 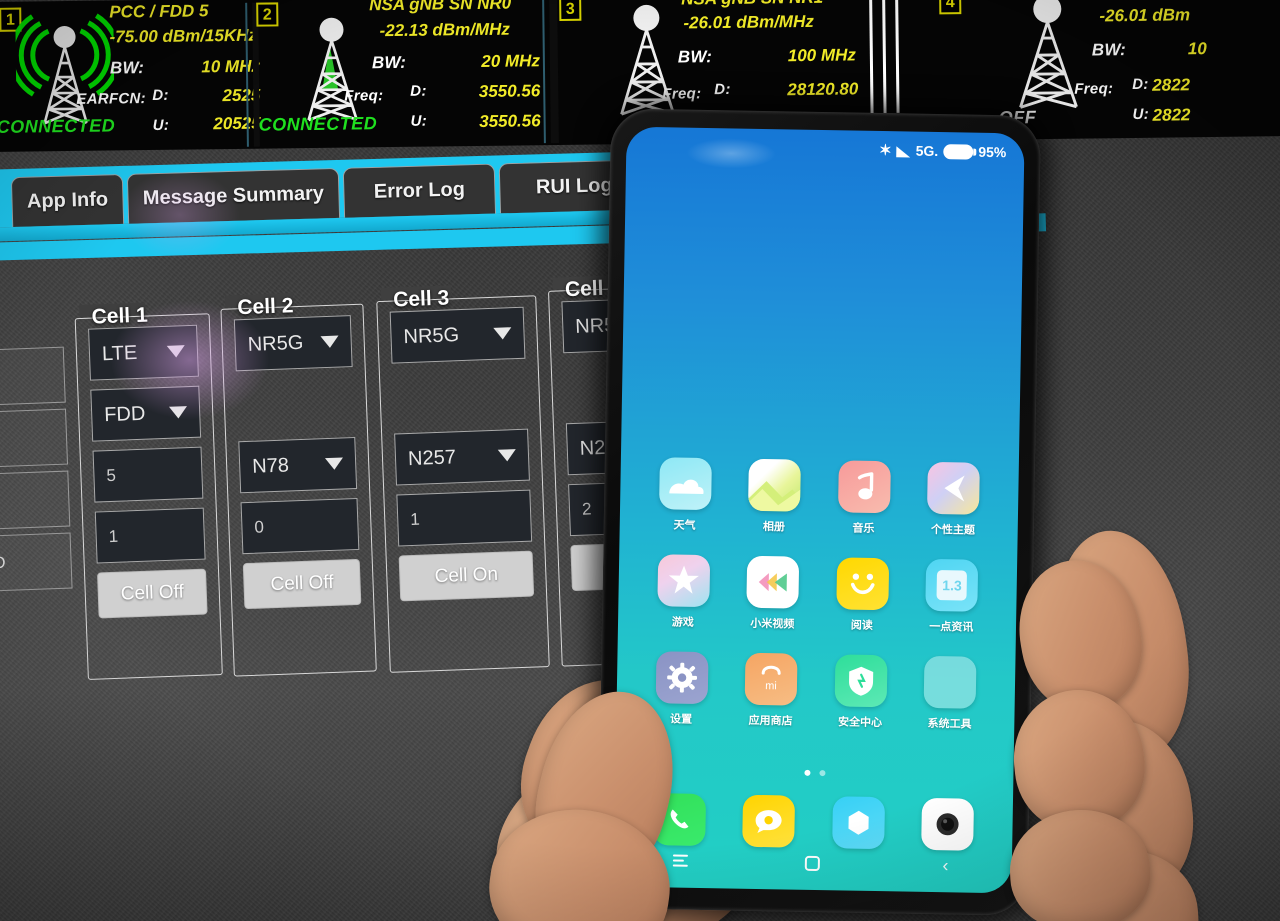 What do you see at coordinates (806, 772) in the screenshot?
I see `page-dot-active` at bounding box center [806, 772].